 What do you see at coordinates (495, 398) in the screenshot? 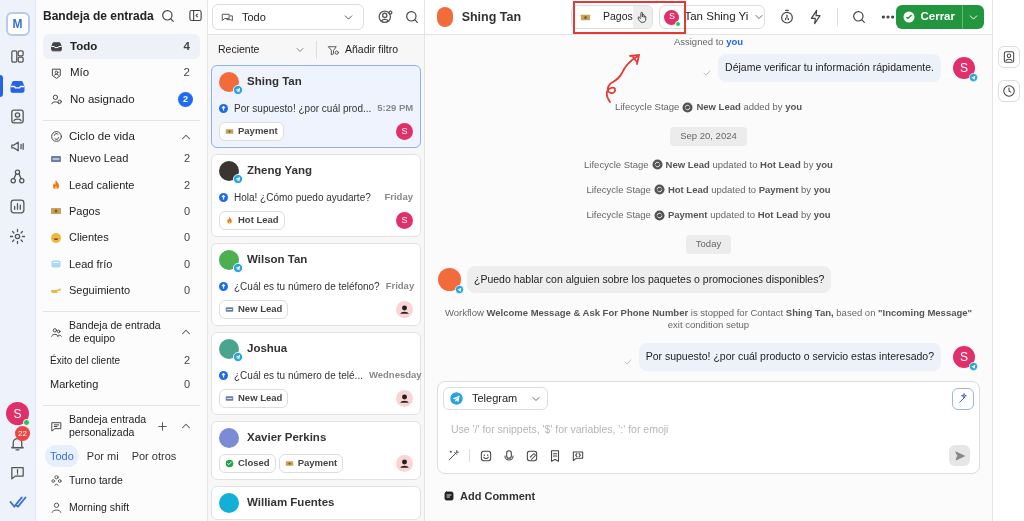
I see `channel-dropdown: Telegram` at bounding box center [495, 398].